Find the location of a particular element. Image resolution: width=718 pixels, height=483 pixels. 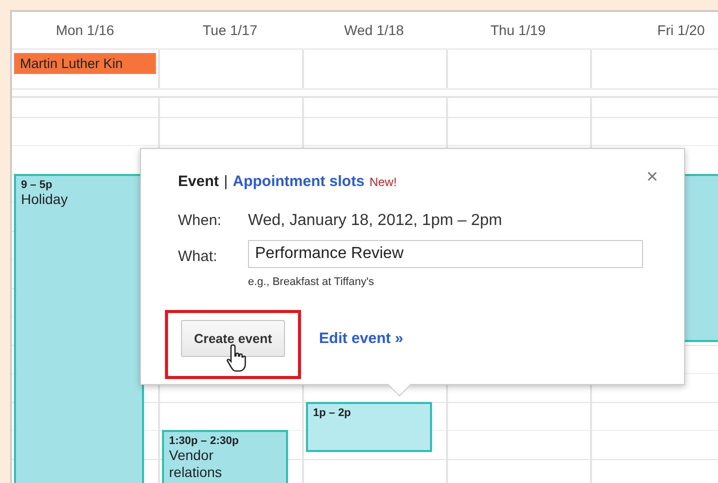

hand-cursor-icon is located at coordinates (237, 358).